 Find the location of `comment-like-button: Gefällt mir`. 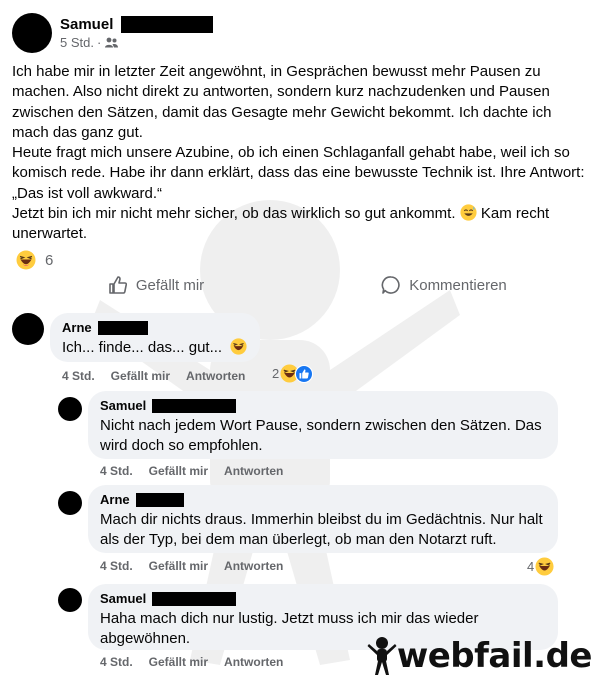

comment-like-button: Gefällt mir is located at coordinates (140, 376).